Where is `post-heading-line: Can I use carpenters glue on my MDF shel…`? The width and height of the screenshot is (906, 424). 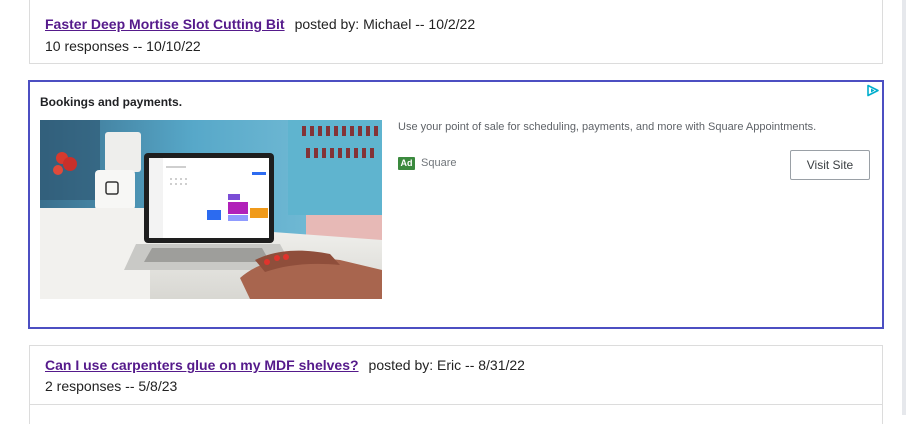 post-heading-line: Can I use carpenters glue on my MDF shel… is located at coordinates (285, 365).